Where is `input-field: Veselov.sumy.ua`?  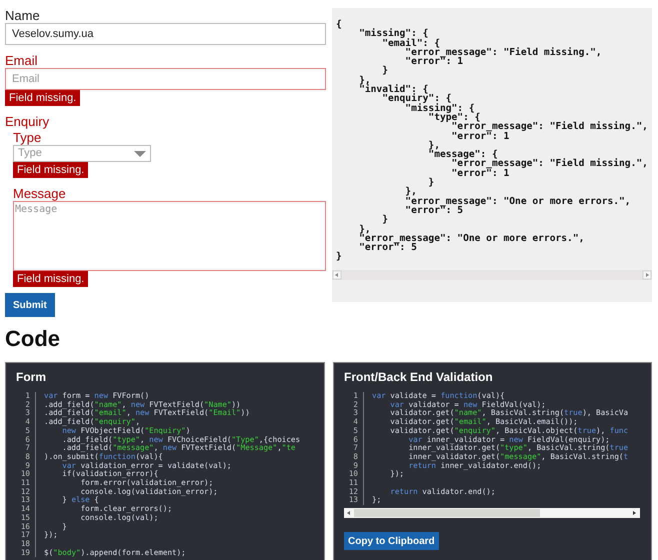 input-field: Veselov.sumy.ua is located at coordinates (165, 34).